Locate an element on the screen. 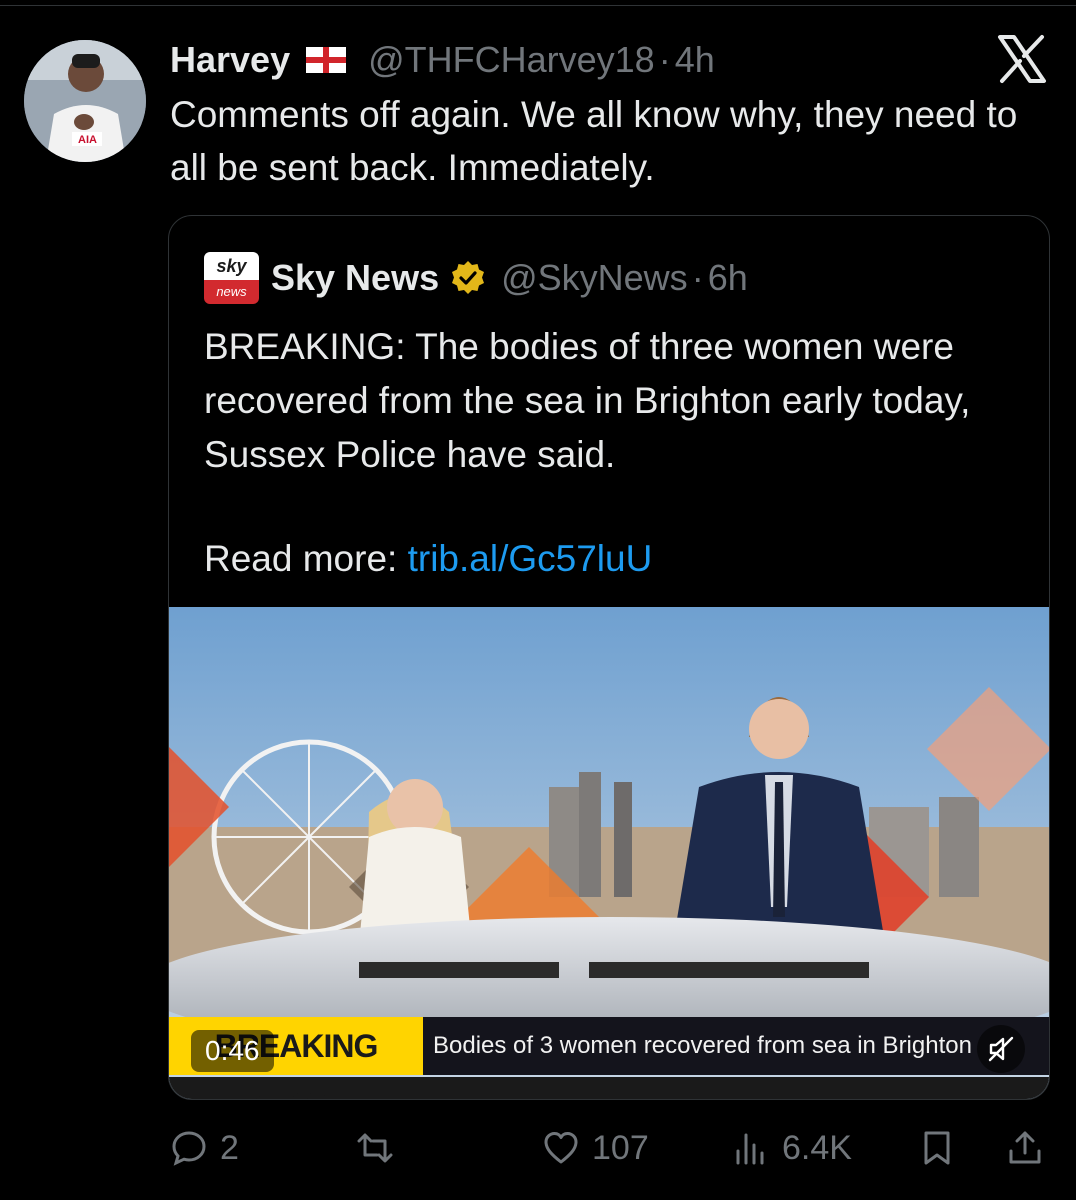 The width and height of the screenshot is (1076, 1200). avatar-image: AIA is located at coordinates (85, 101).